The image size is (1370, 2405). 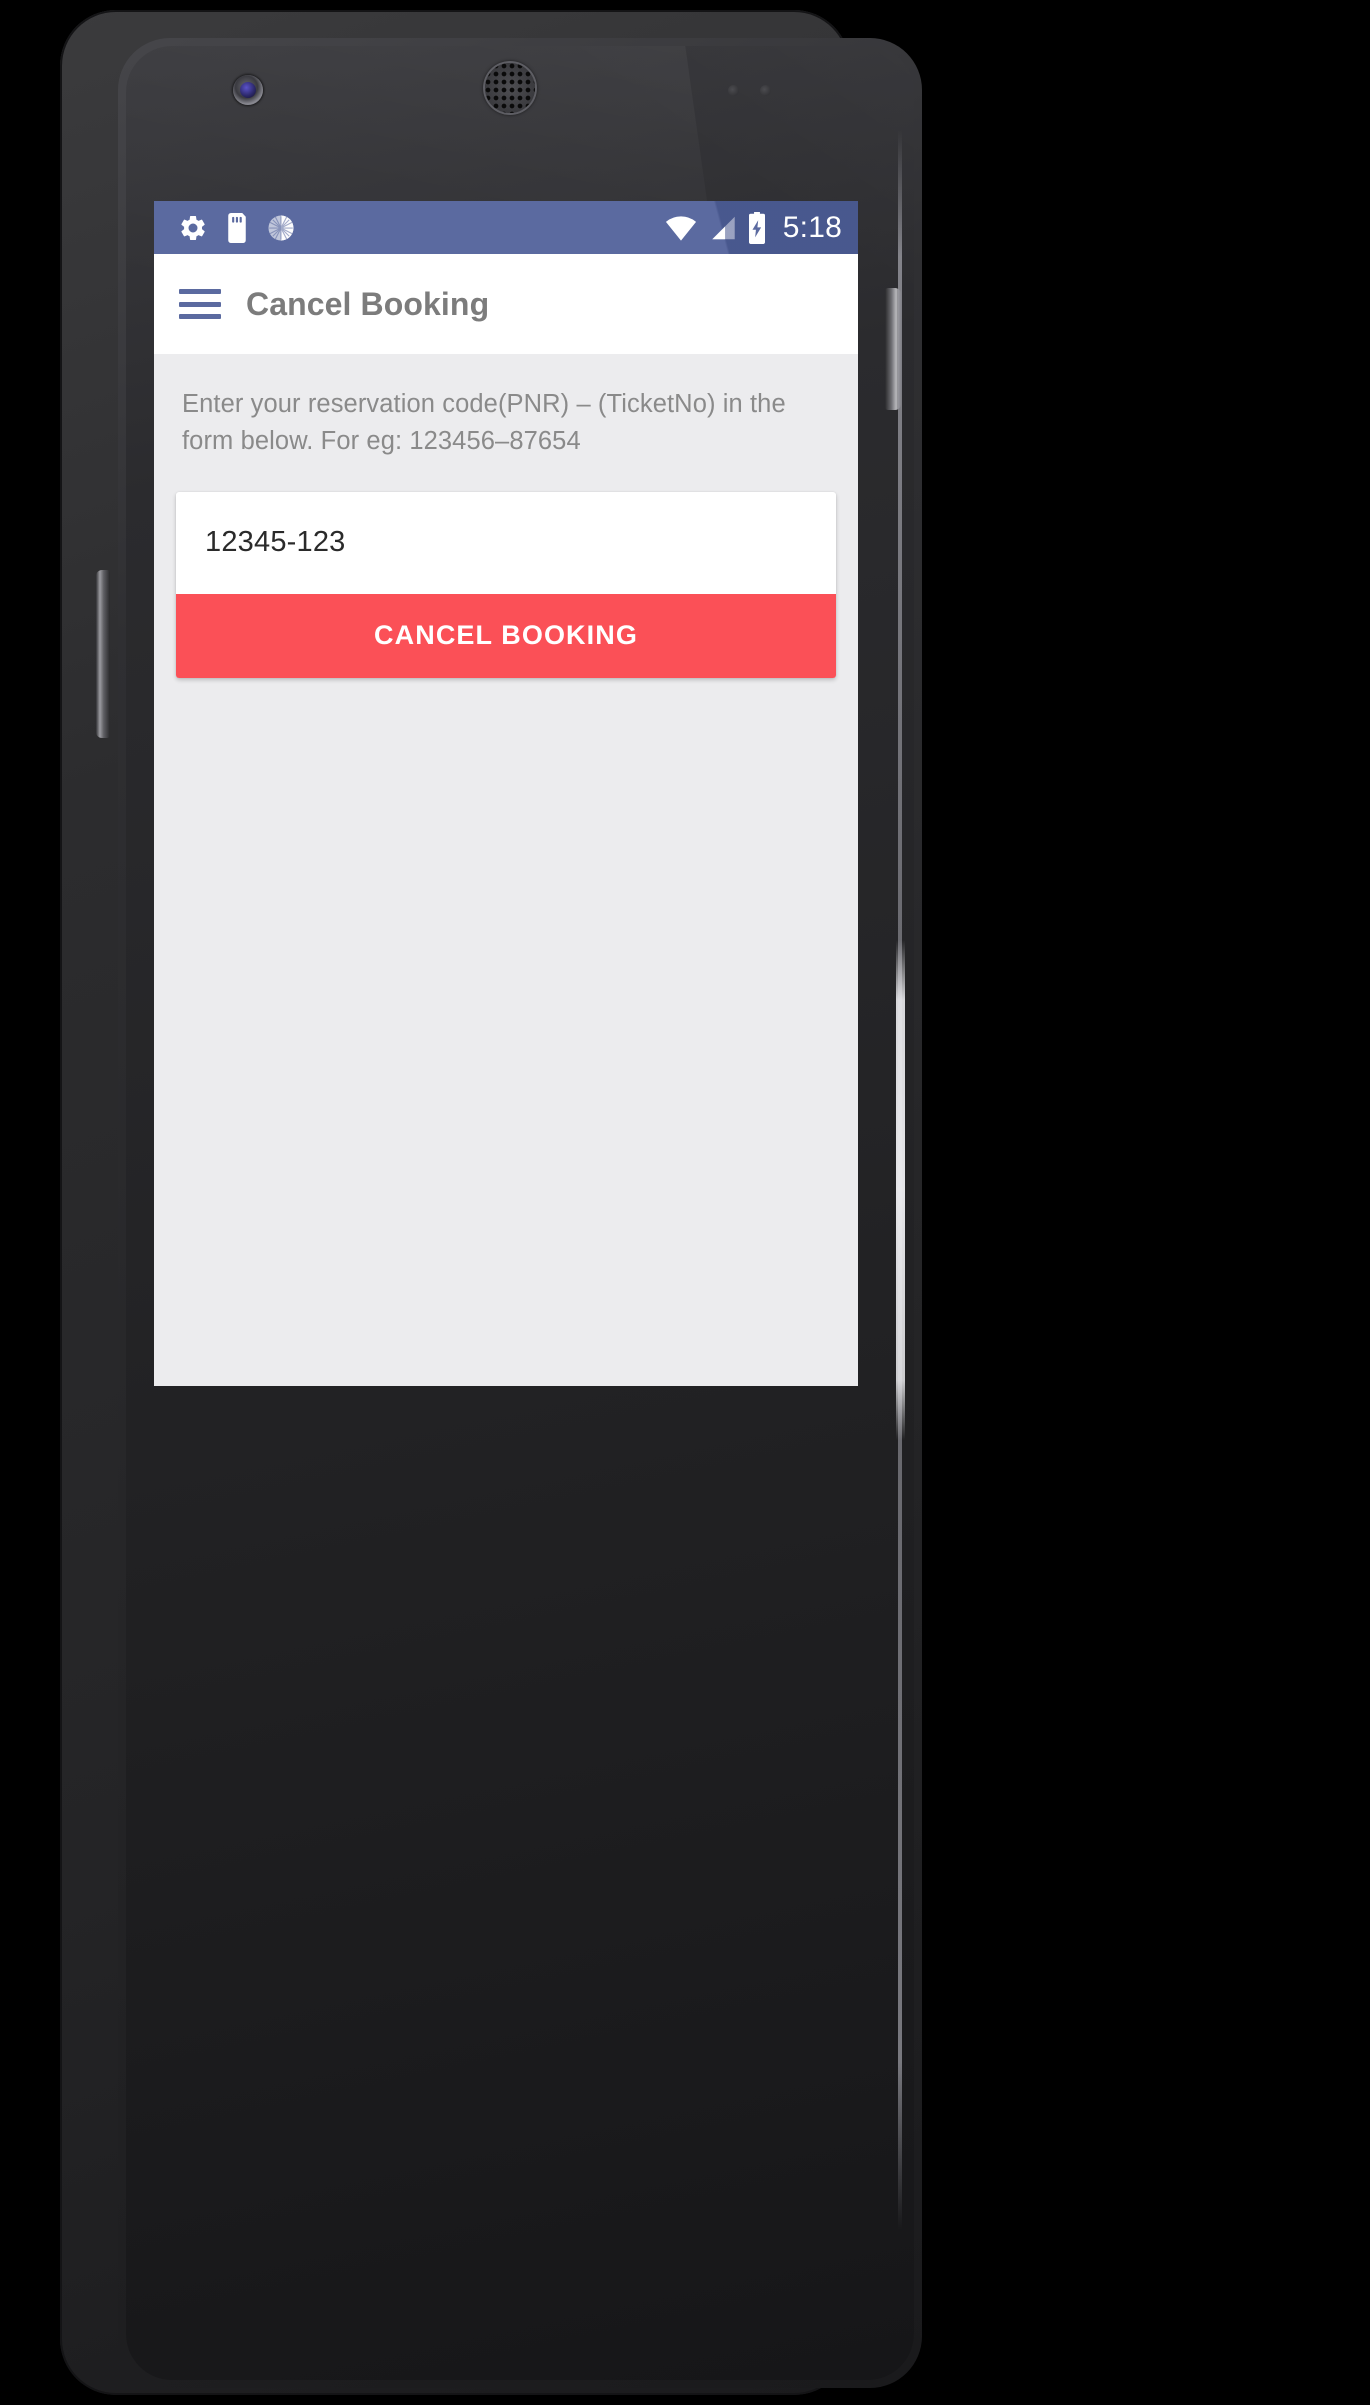 I want to click on wifi-icon, so click(x=680, y=228).